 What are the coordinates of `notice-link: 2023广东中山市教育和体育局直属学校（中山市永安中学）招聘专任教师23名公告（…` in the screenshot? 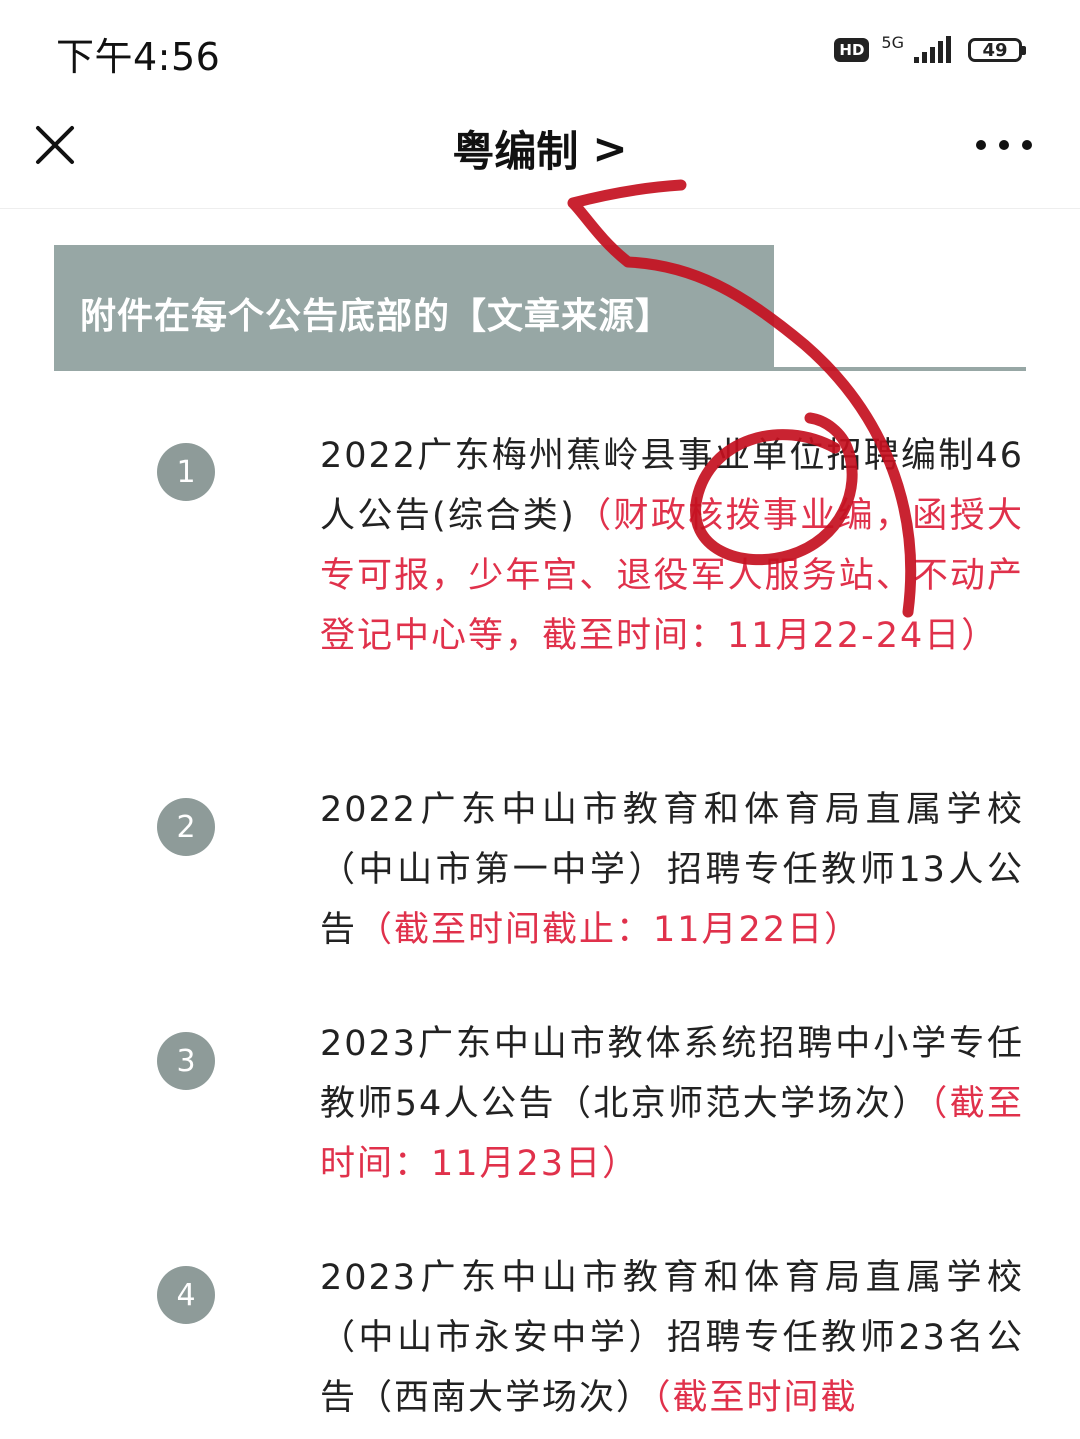 It's located at (672, 1338).